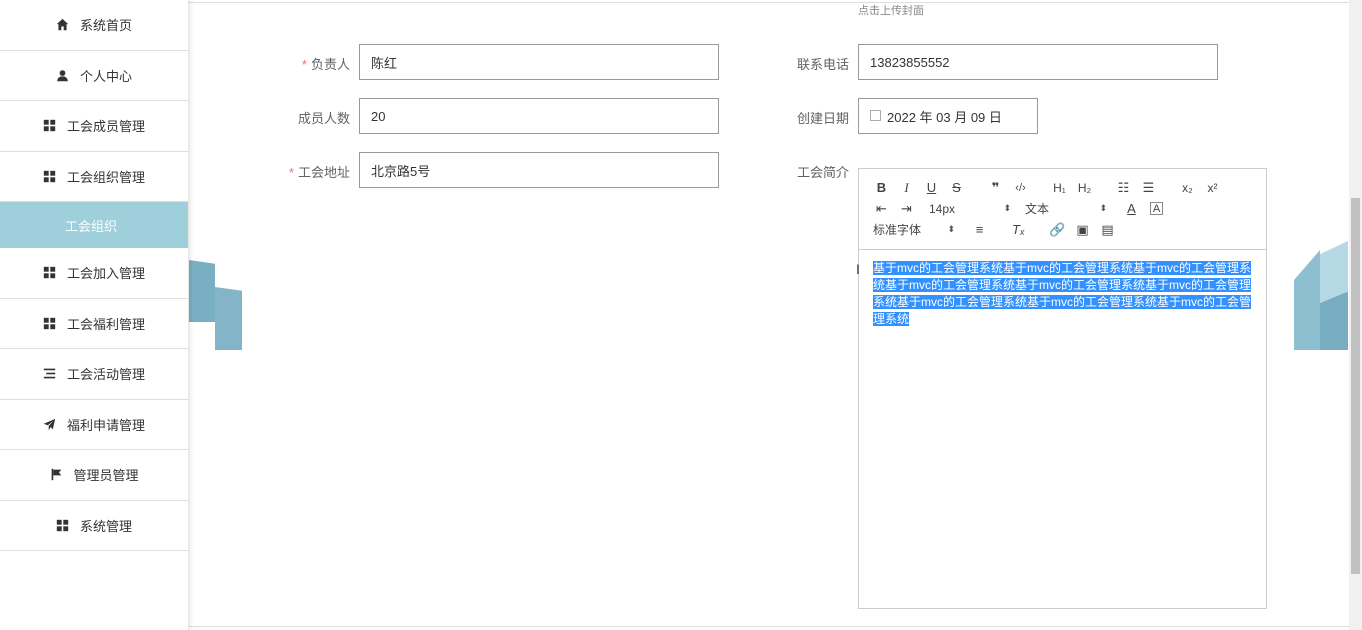 This screenshot has height=630, width=1362. Describe the element at coordinates (319, 172) in the screenshot. I see `label-address: * 工会地址` at that location.